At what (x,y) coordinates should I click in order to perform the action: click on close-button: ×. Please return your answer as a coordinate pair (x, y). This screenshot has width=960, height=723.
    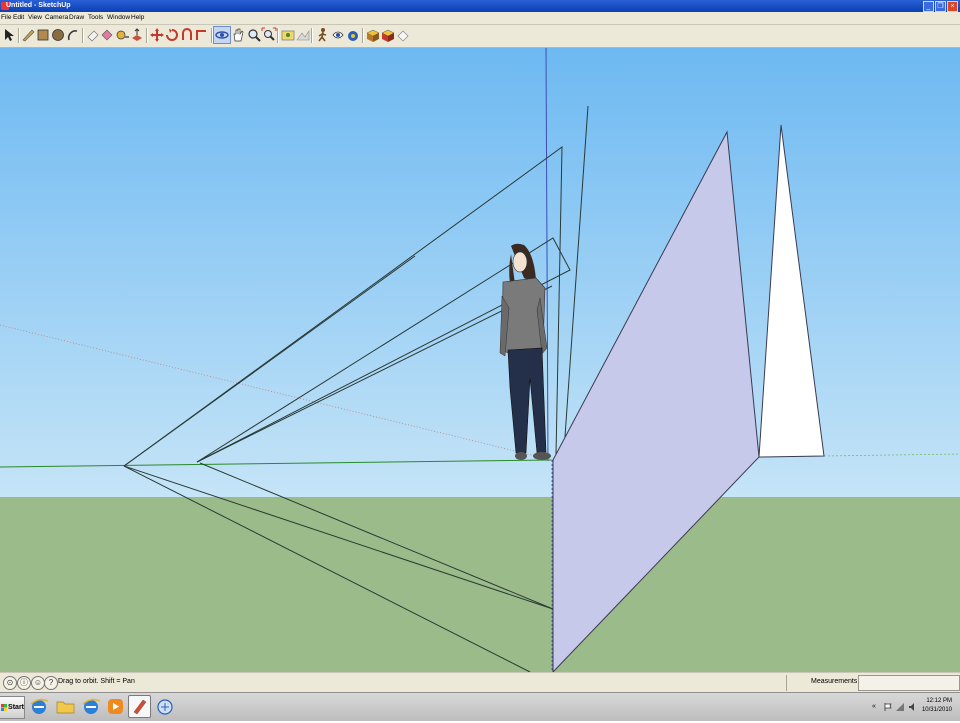
    Looking at the image, I should click on (952, 6).